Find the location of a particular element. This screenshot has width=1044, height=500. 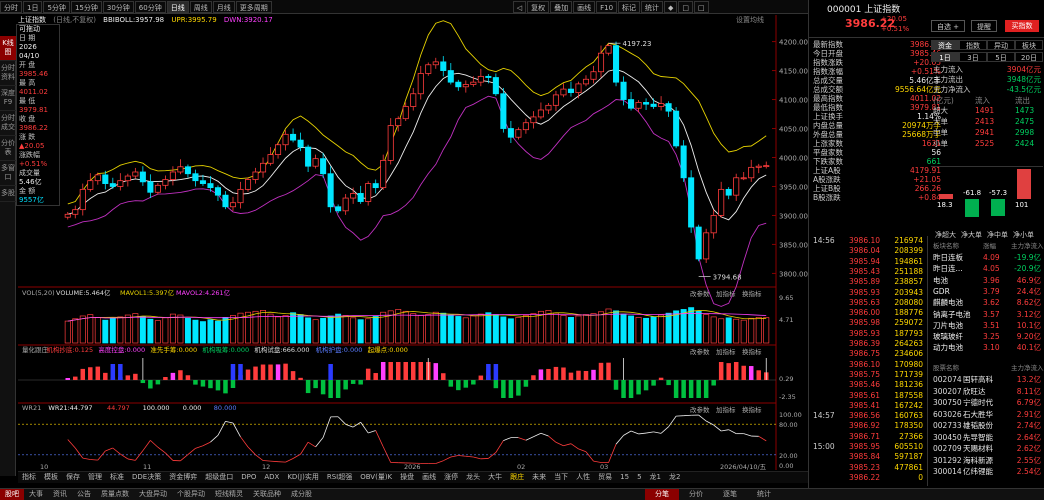

flow-col-2: 流出 is located at coordinates (1022, 100).